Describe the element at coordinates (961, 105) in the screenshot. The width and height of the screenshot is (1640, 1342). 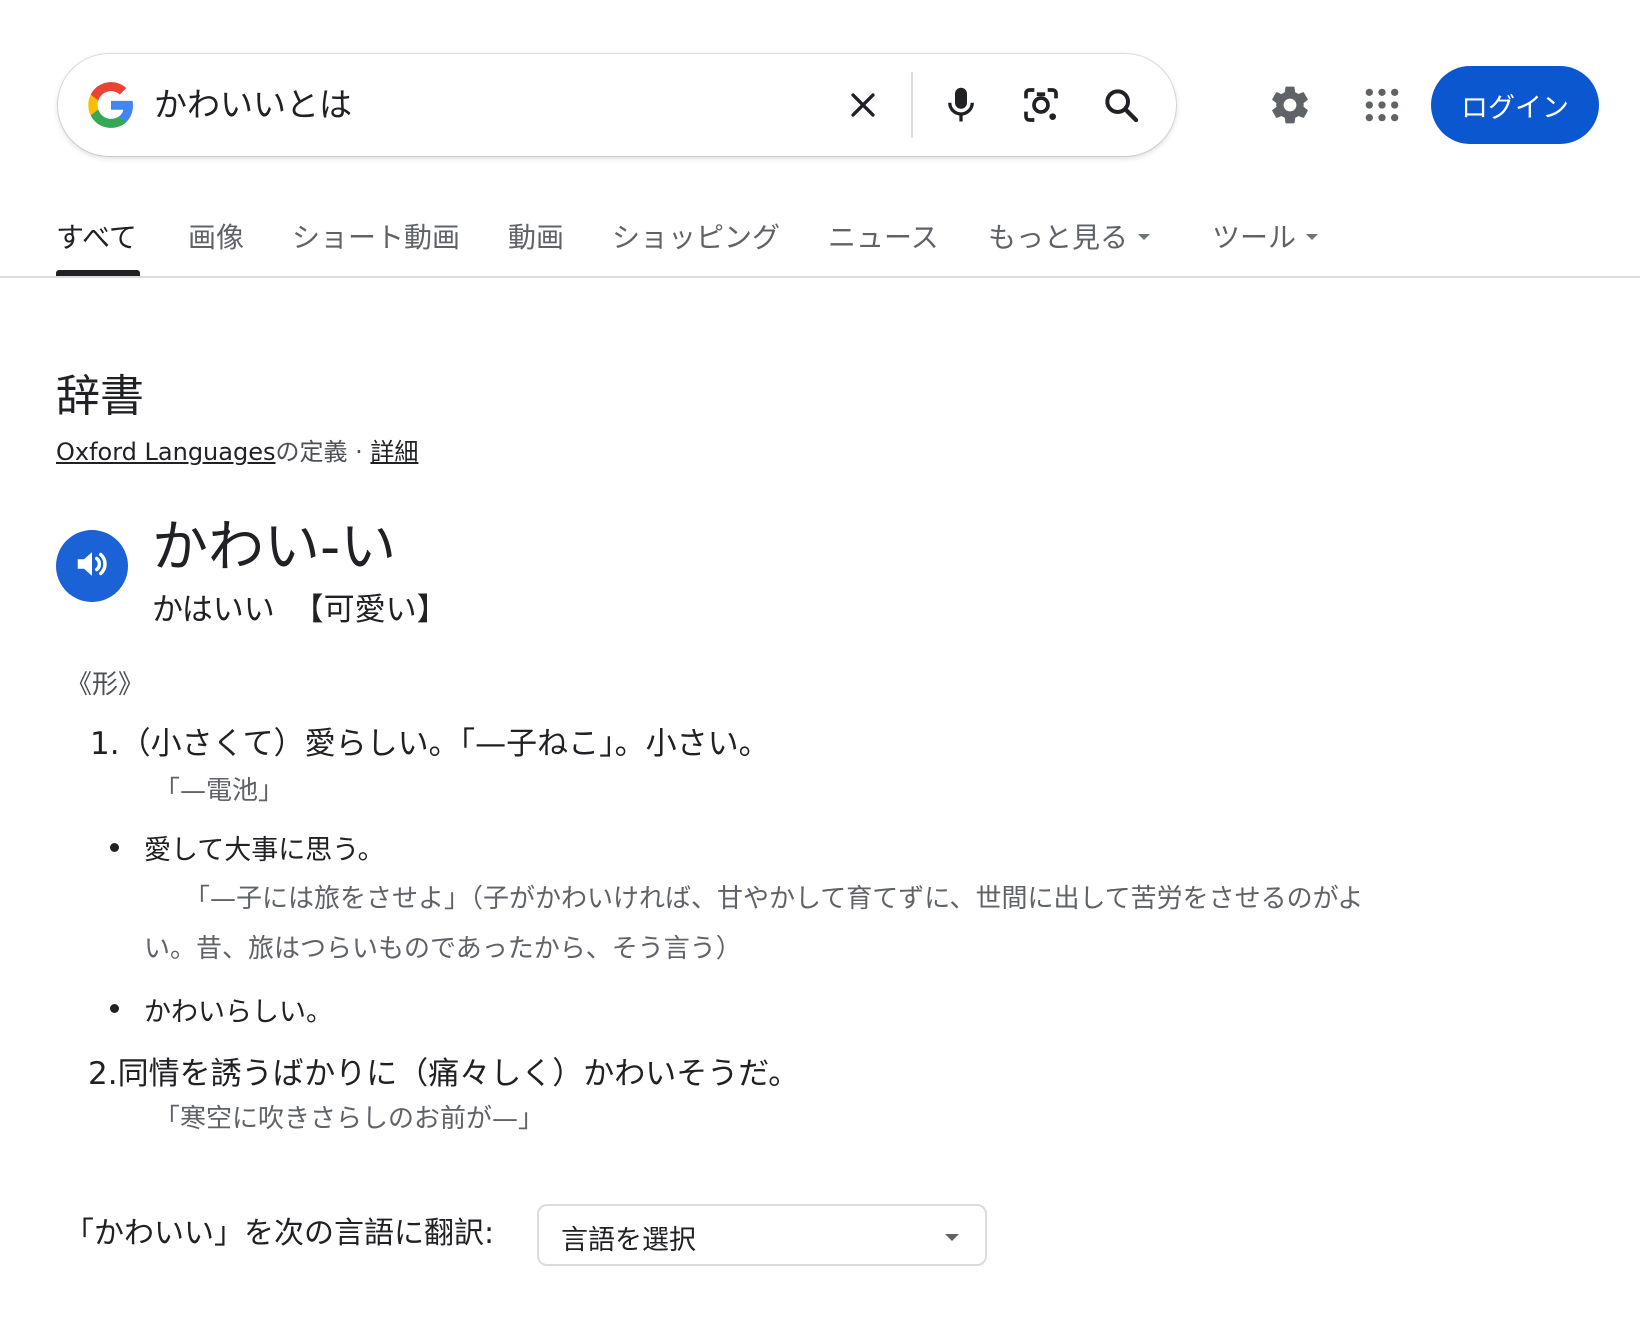
I see `mic-icon` at that location.